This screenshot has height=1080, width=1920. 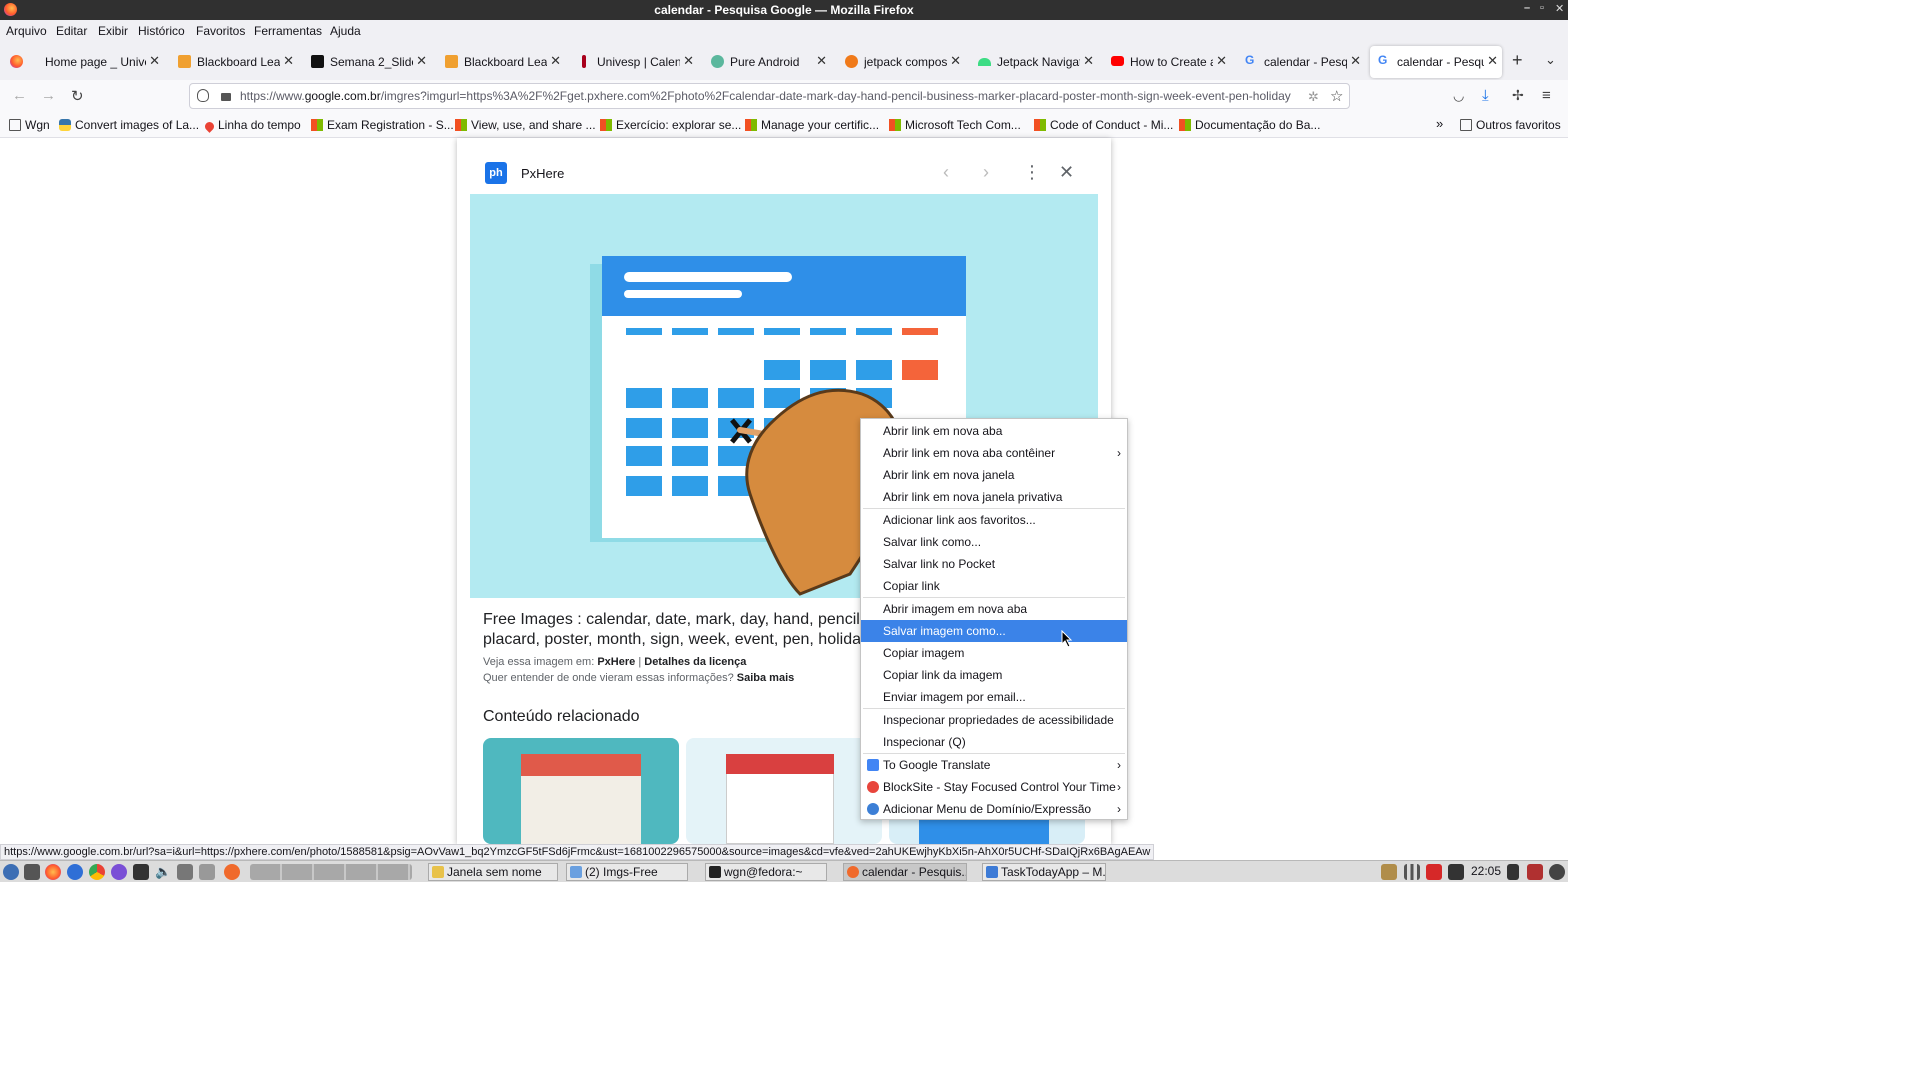 What do you see at coordinates (1546, 95) in the screenshot?
I see `menu-icon: ≡` at bounding box center [1546, 95].